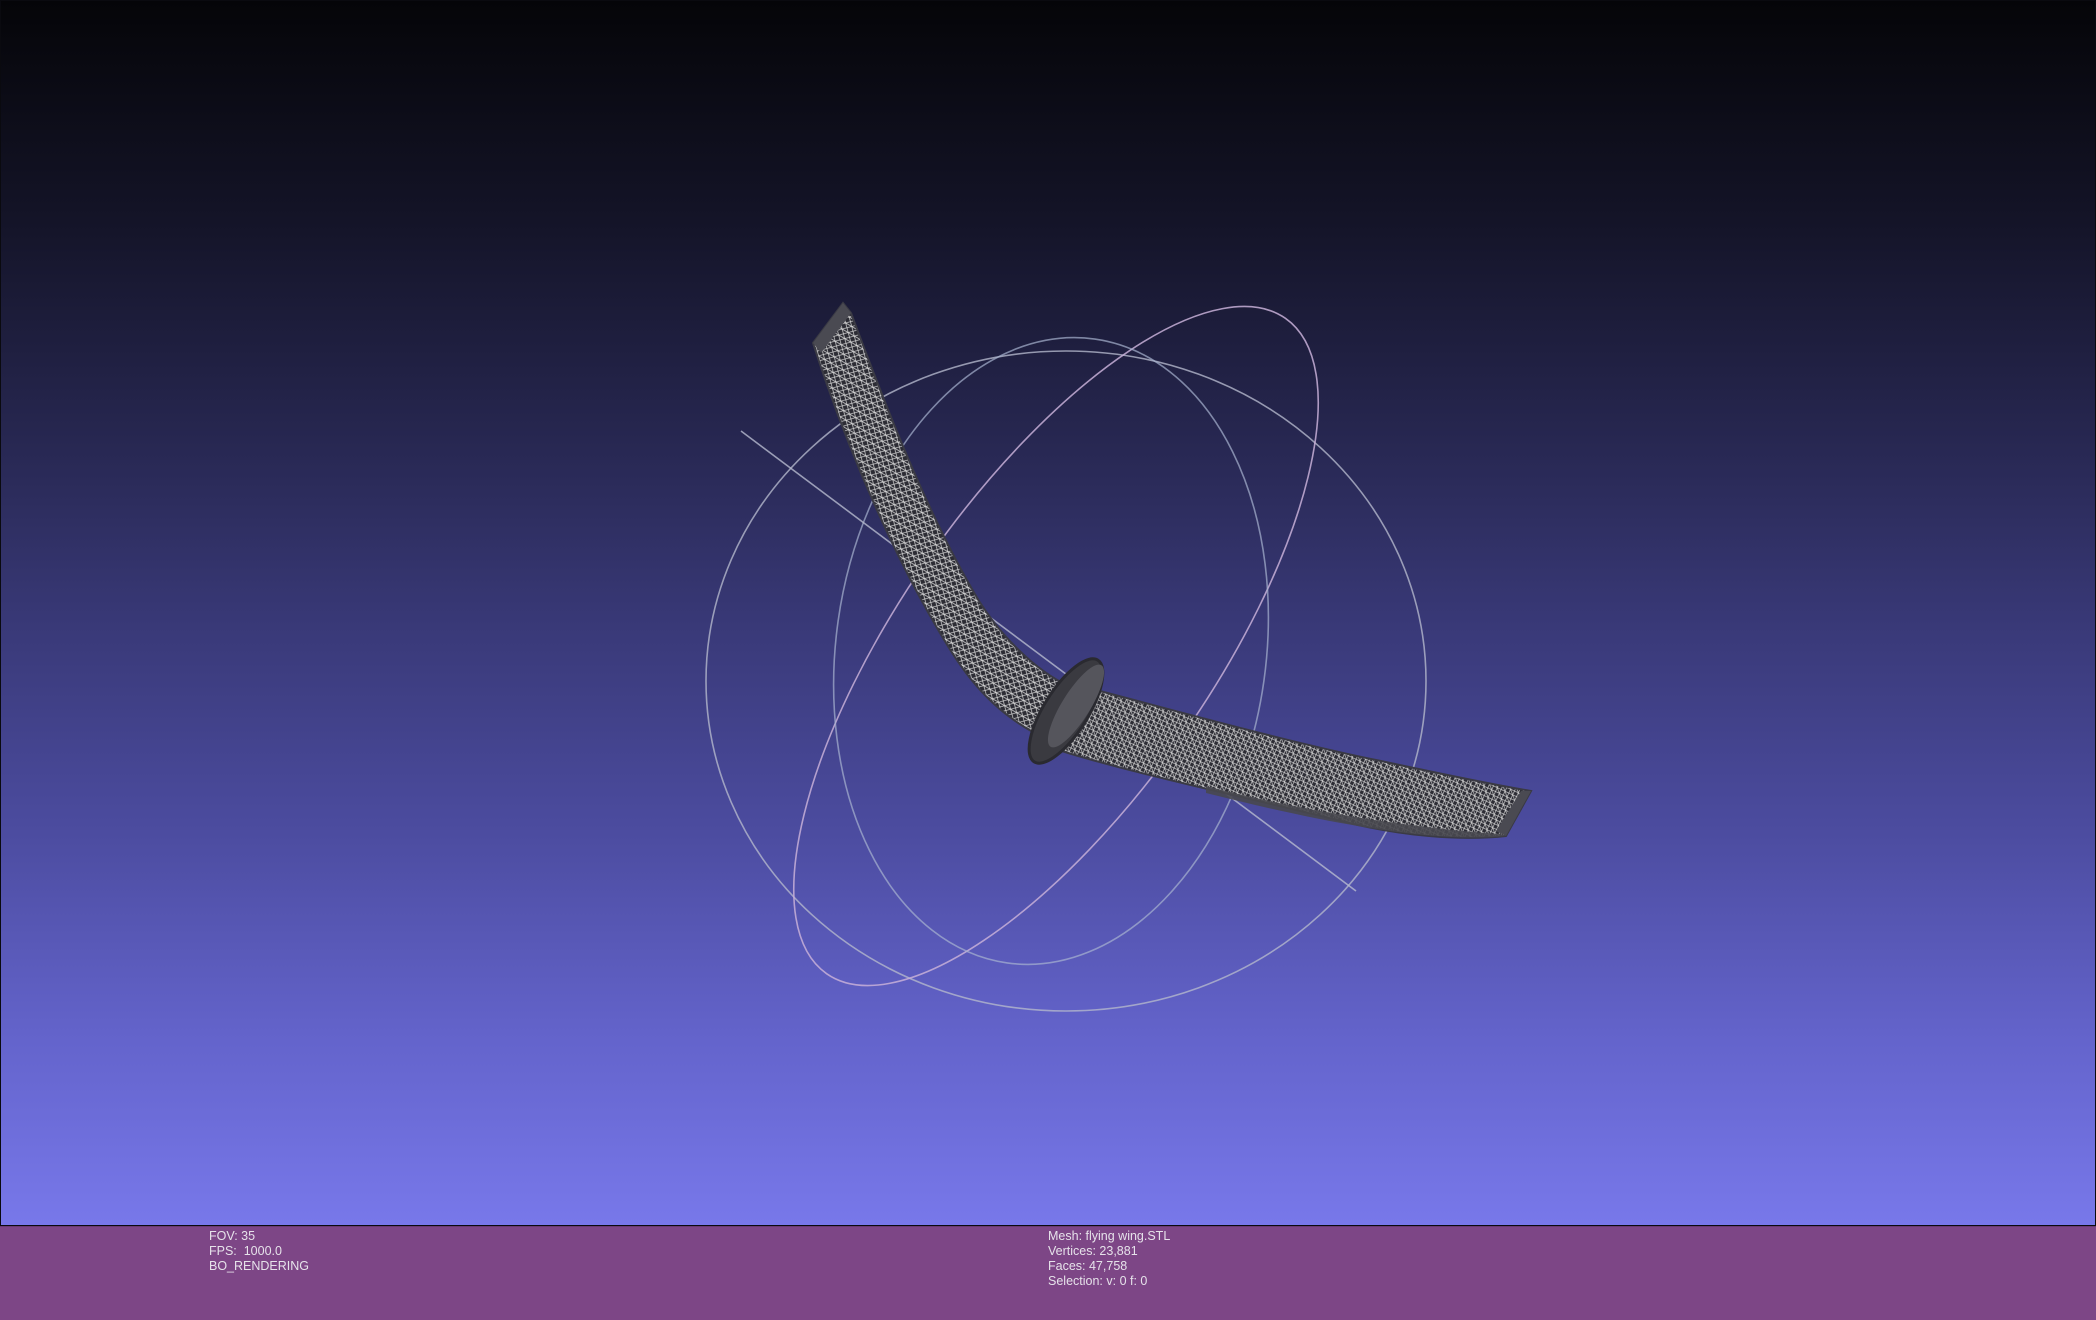  What do you see at coordinates (245, 1251) in the screenshot?
I see `fps-label: FPS: 1000.0` at bounding box center [245, 1251].